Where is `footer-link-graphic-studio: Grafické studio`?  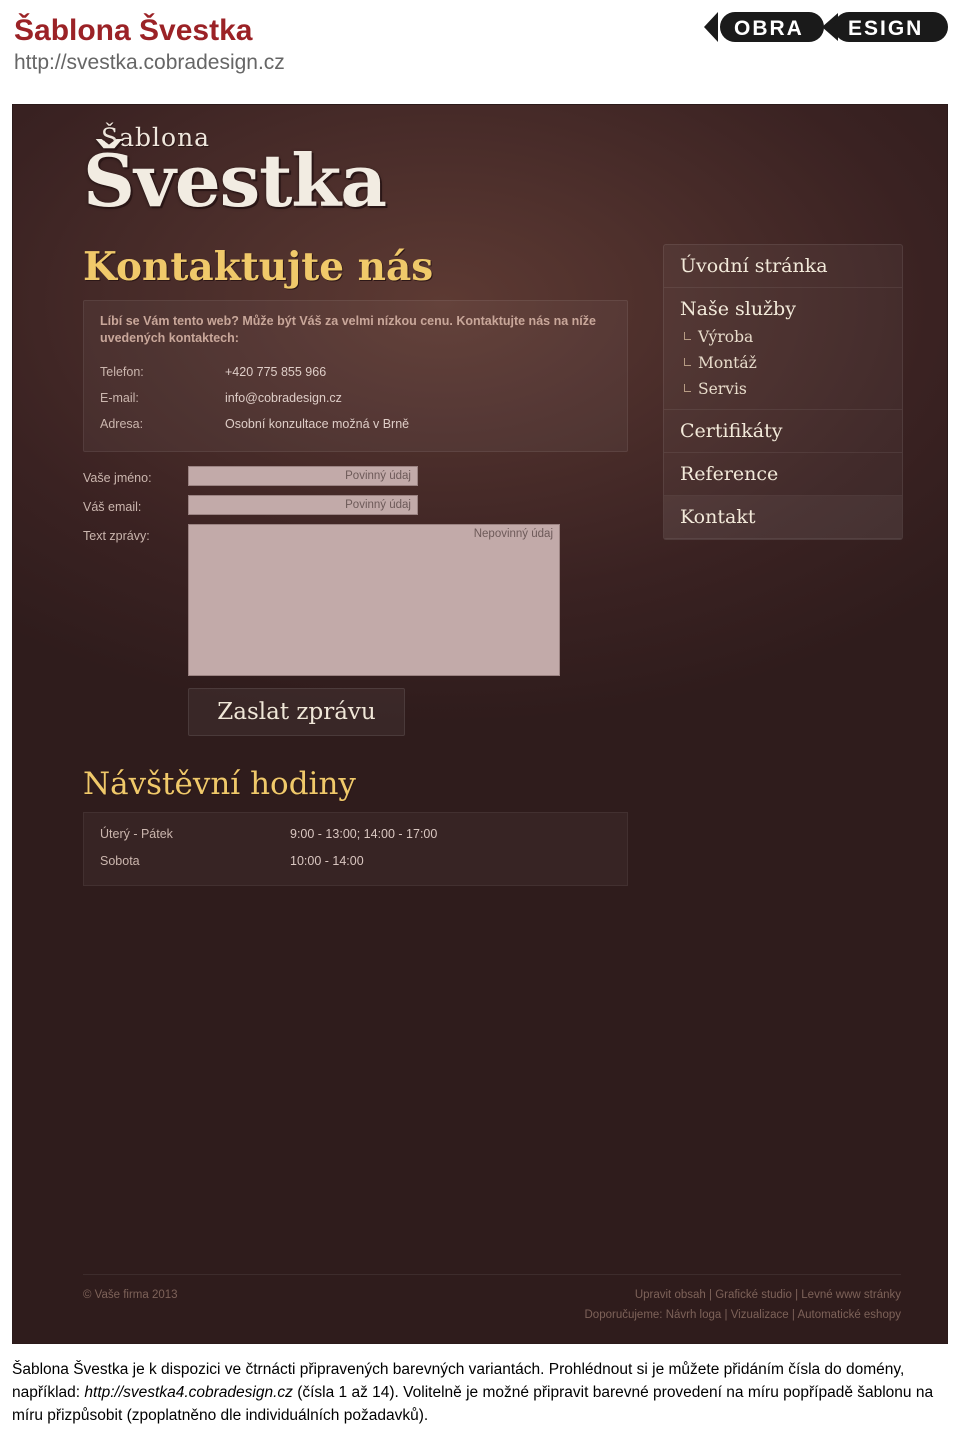 footer-link-graphic-studio: Grafické studio is located at coordinates (753, 1295).